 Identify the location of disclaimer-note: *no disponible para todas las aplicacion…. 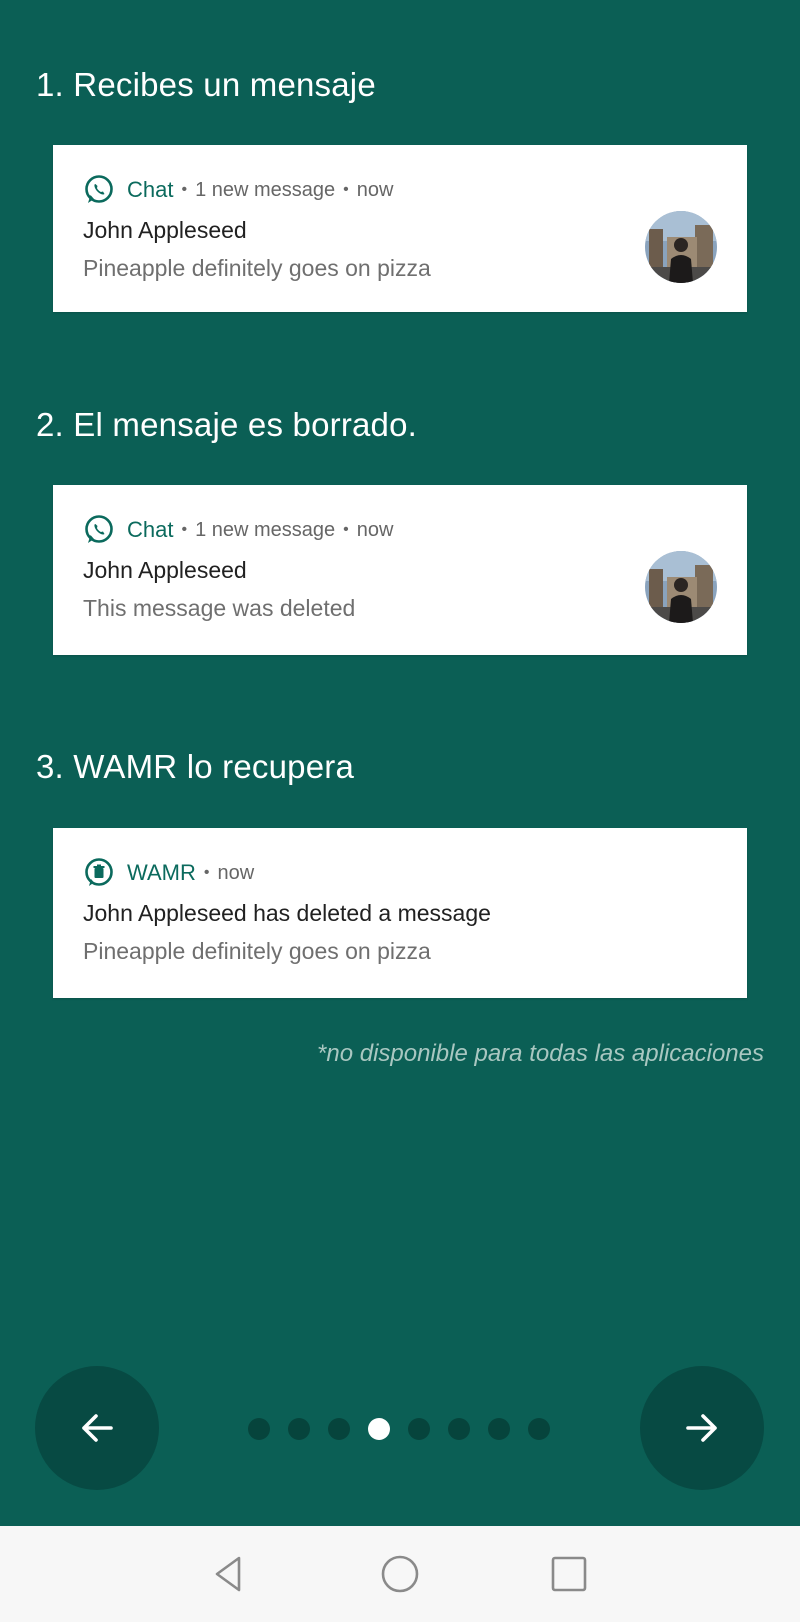
(540, 1053).